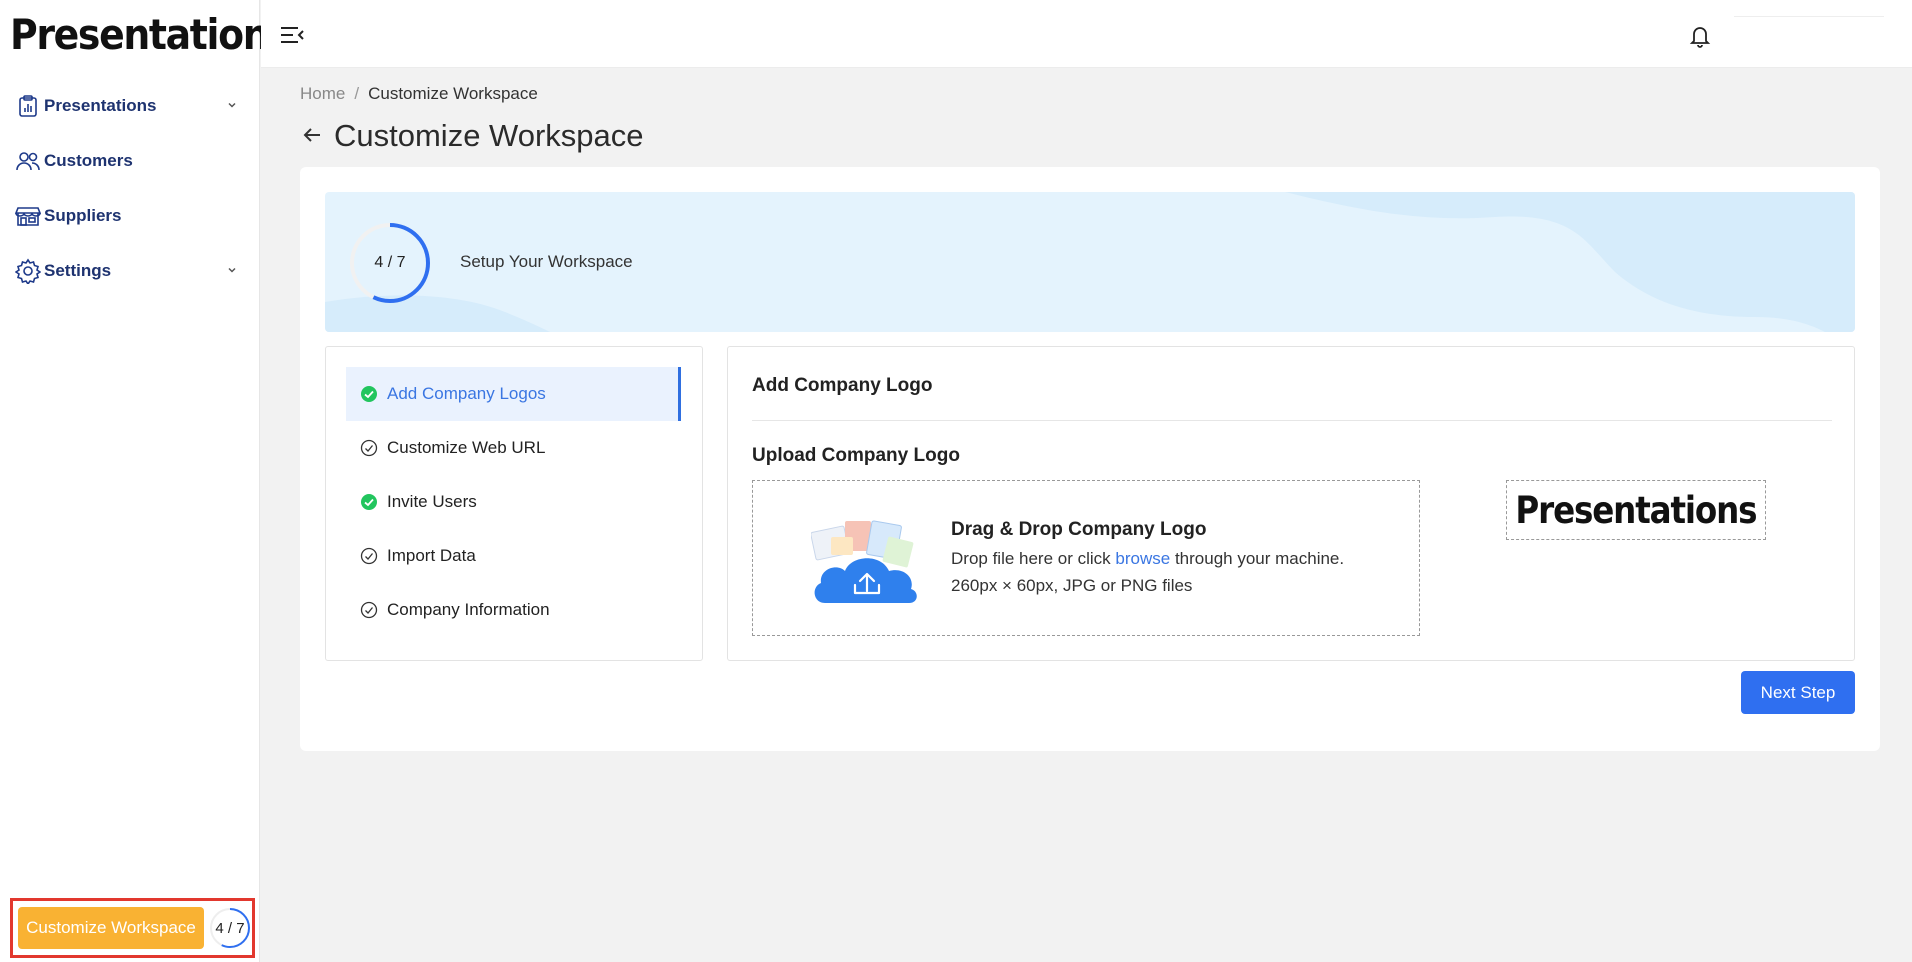 This screenshot has height=962, width=1912. I want to click on breadcrumb: Home / Customize Workspace, so click(419, 94).